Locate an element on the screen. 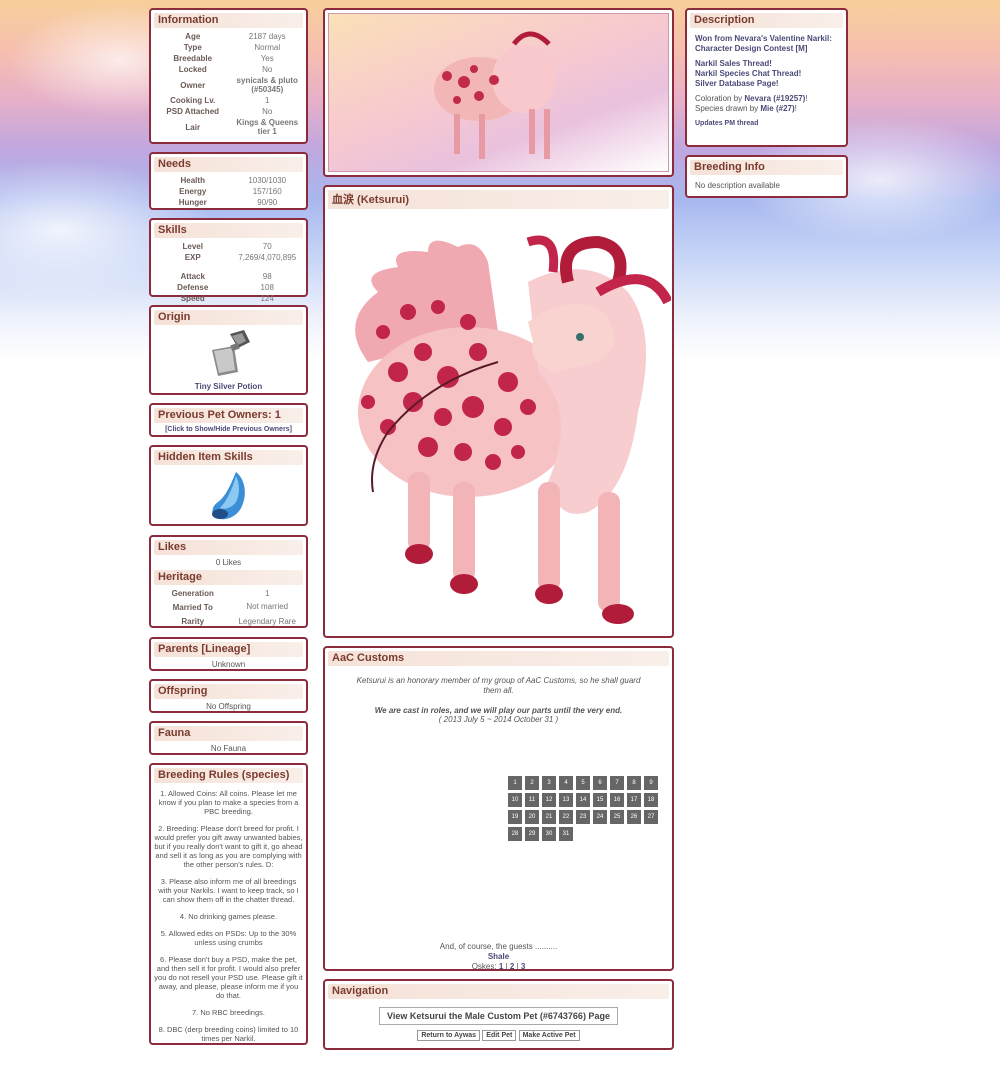 The image size is (1000, 1070). member-day-link: 23 is located at coordinates (583, 817).